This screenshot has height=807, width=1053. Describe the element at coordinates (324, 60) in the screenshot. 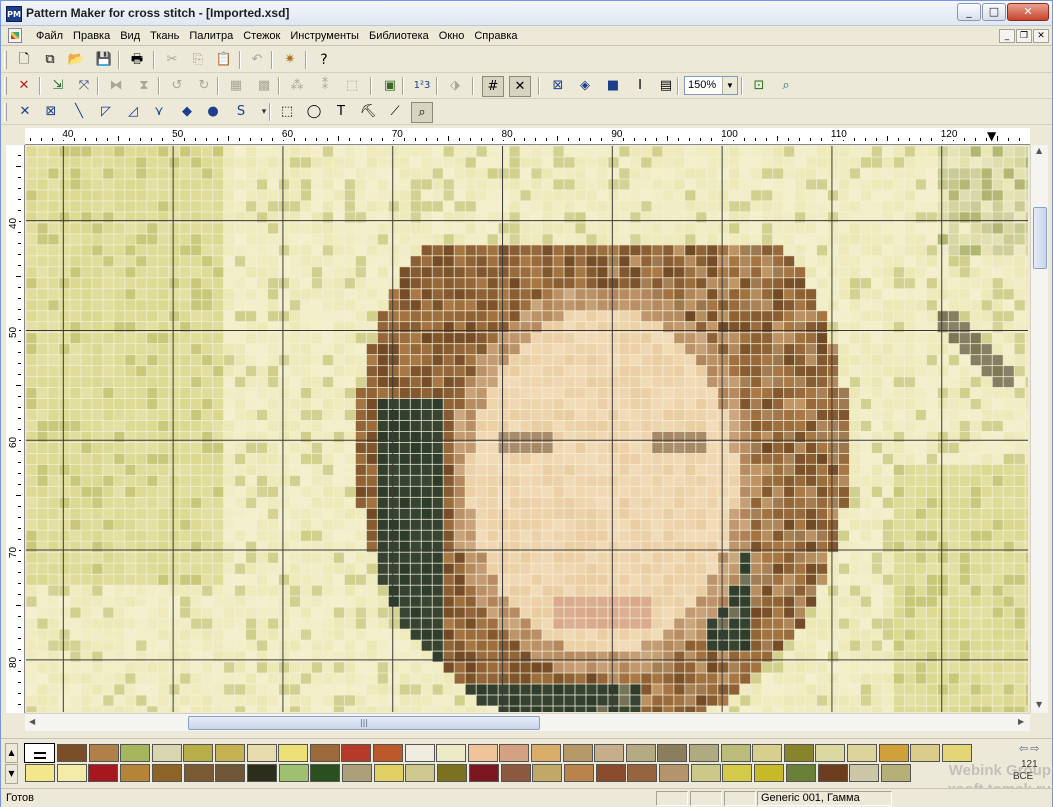

I see `help-icon: ?` at that location.